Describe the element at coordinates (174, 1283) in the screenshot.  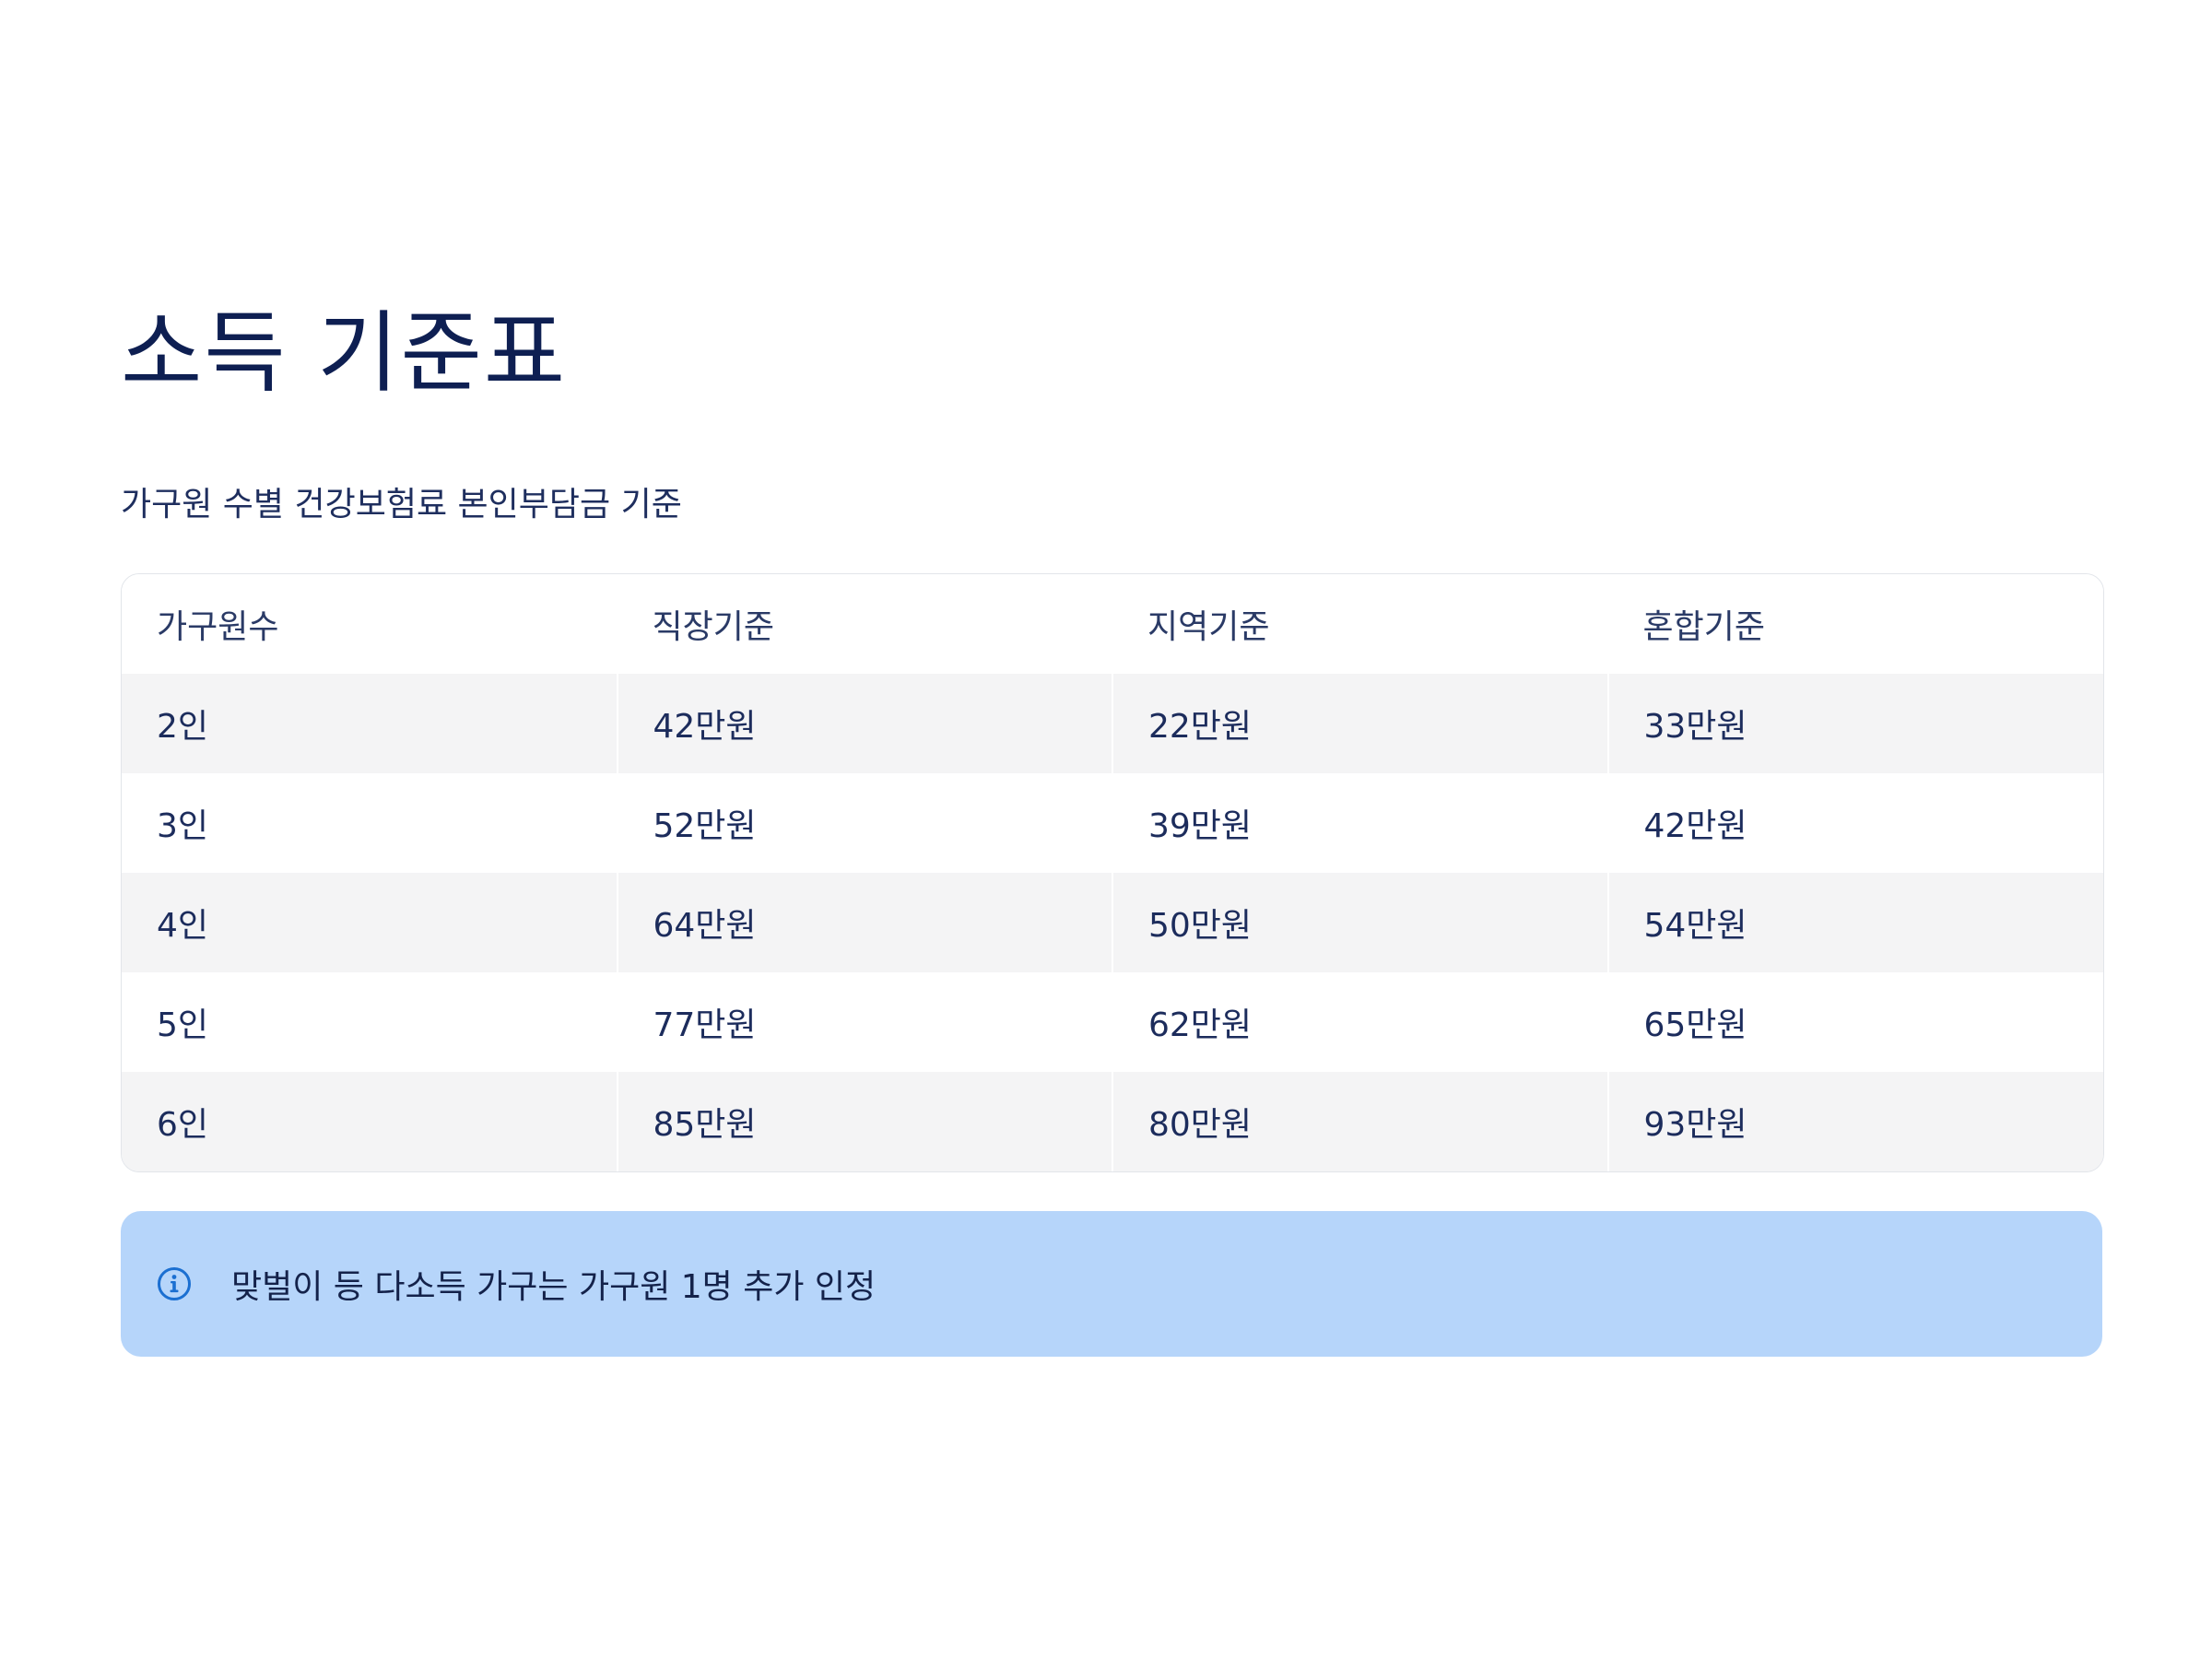
I see `info-icon` at that location.